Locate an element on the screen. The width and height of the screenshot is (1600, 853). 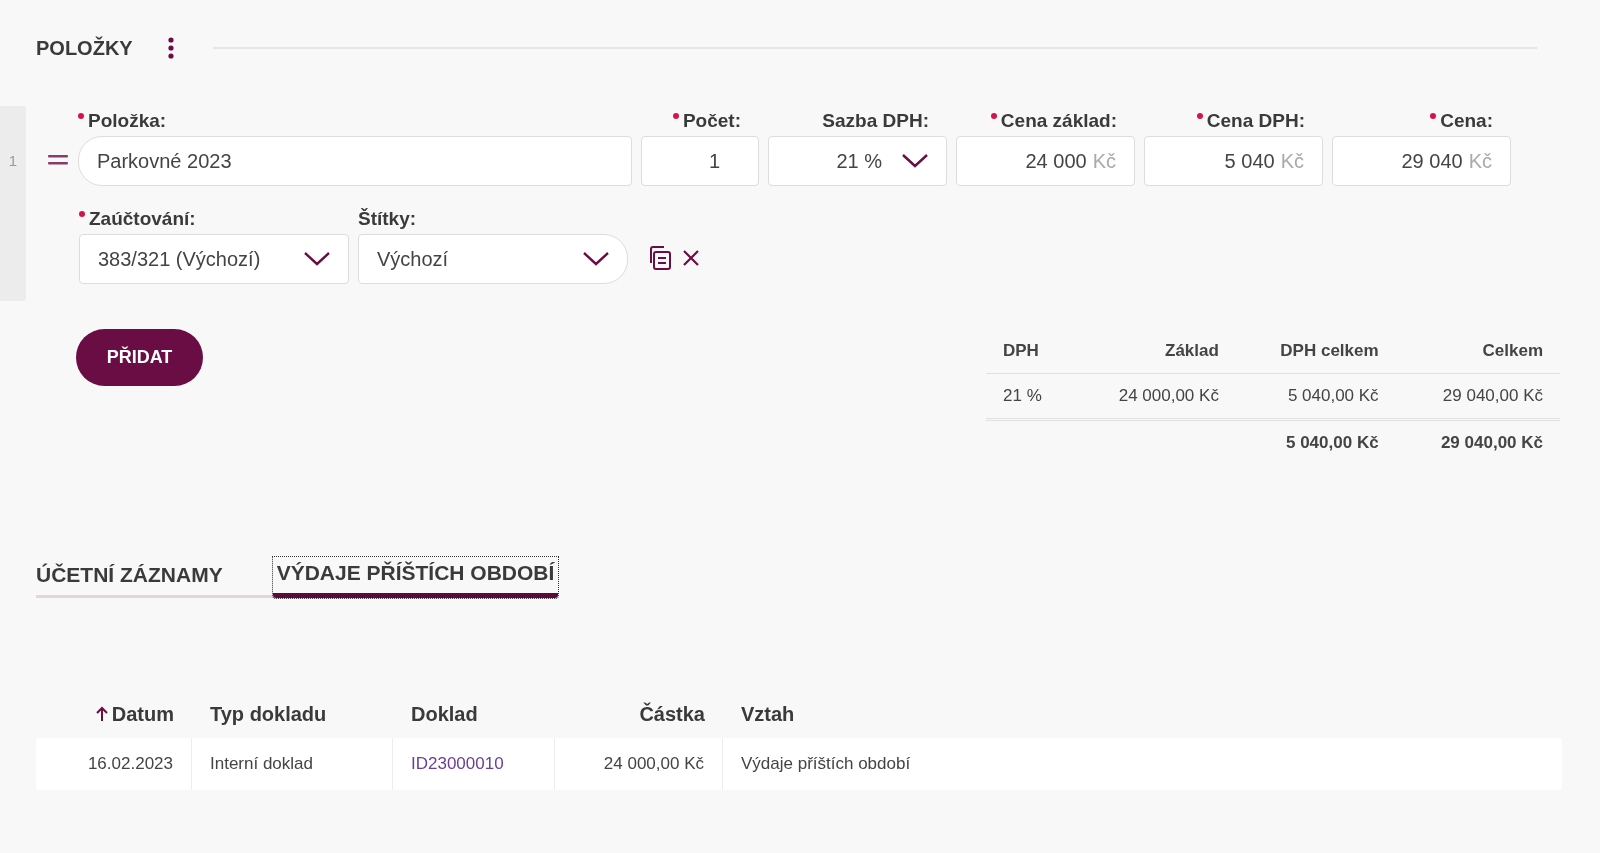
total-value: 5 040,00 Kč is located at coordinates (1332, 442).